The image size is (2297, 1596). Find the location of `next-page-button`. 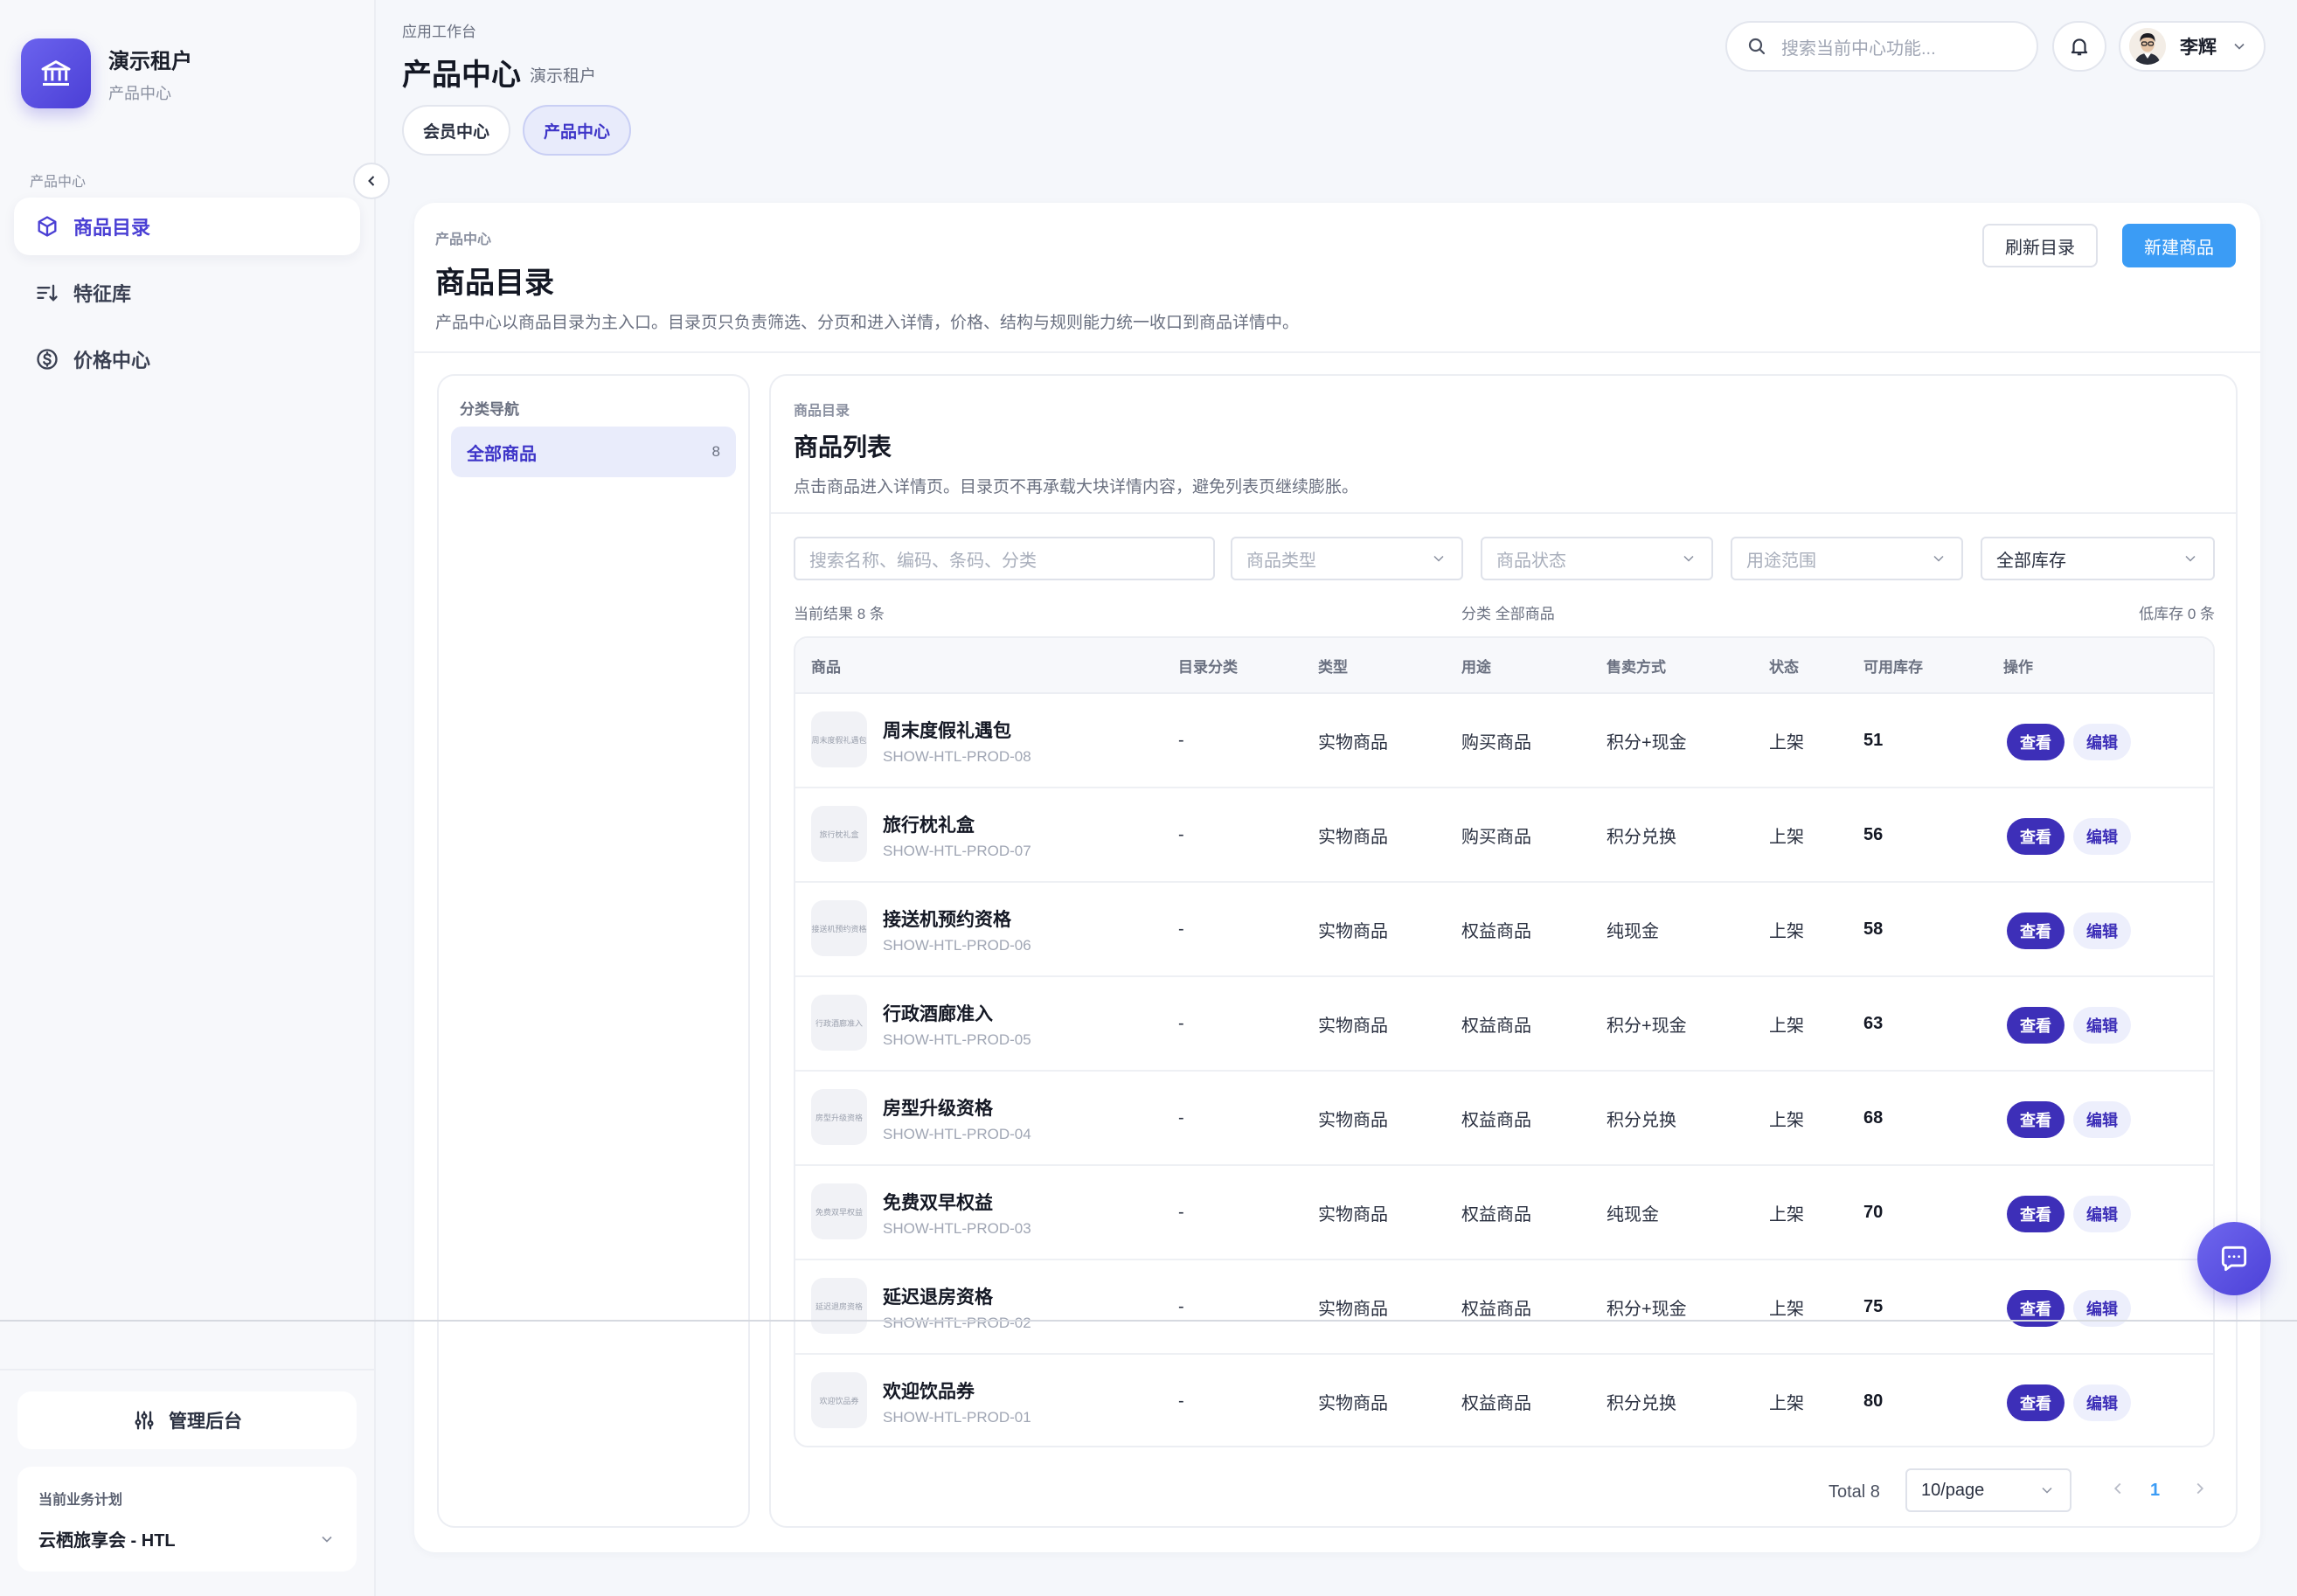

next-page-button is located at coordinates (2200, 1490).